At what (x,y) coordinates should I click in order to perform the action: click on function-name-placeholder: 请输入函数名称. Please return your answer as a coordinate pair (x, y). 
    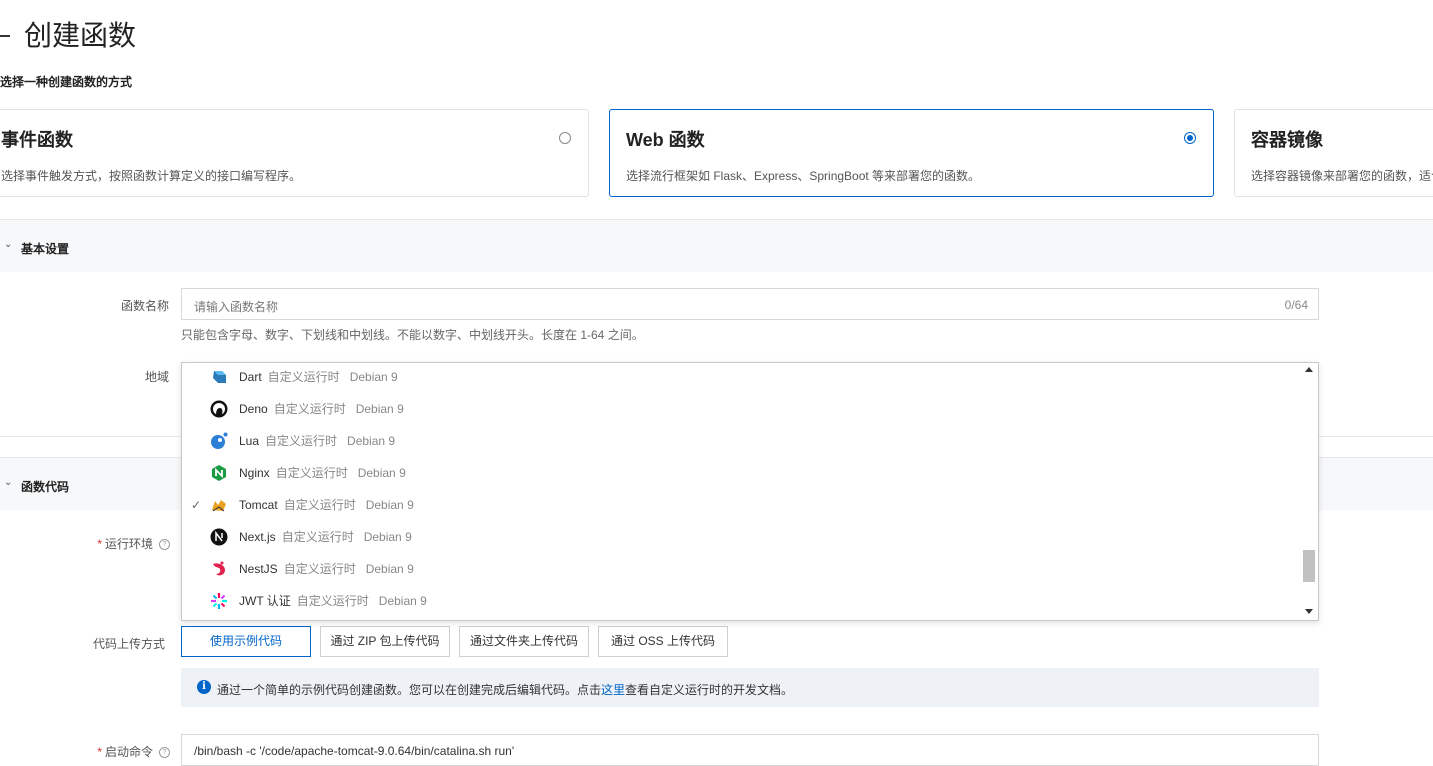
    Looking at the image, I should click on (236, 307).